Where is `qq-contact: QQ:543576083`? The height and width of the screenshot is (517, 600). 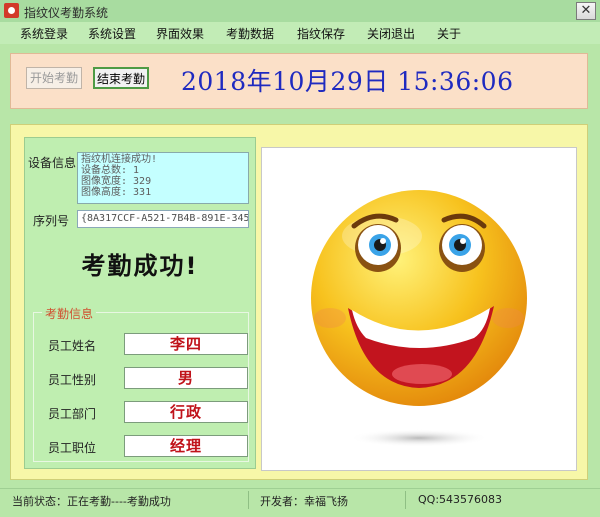 qq-contact: QQ:543576083 is located at coordinates (460, 499).